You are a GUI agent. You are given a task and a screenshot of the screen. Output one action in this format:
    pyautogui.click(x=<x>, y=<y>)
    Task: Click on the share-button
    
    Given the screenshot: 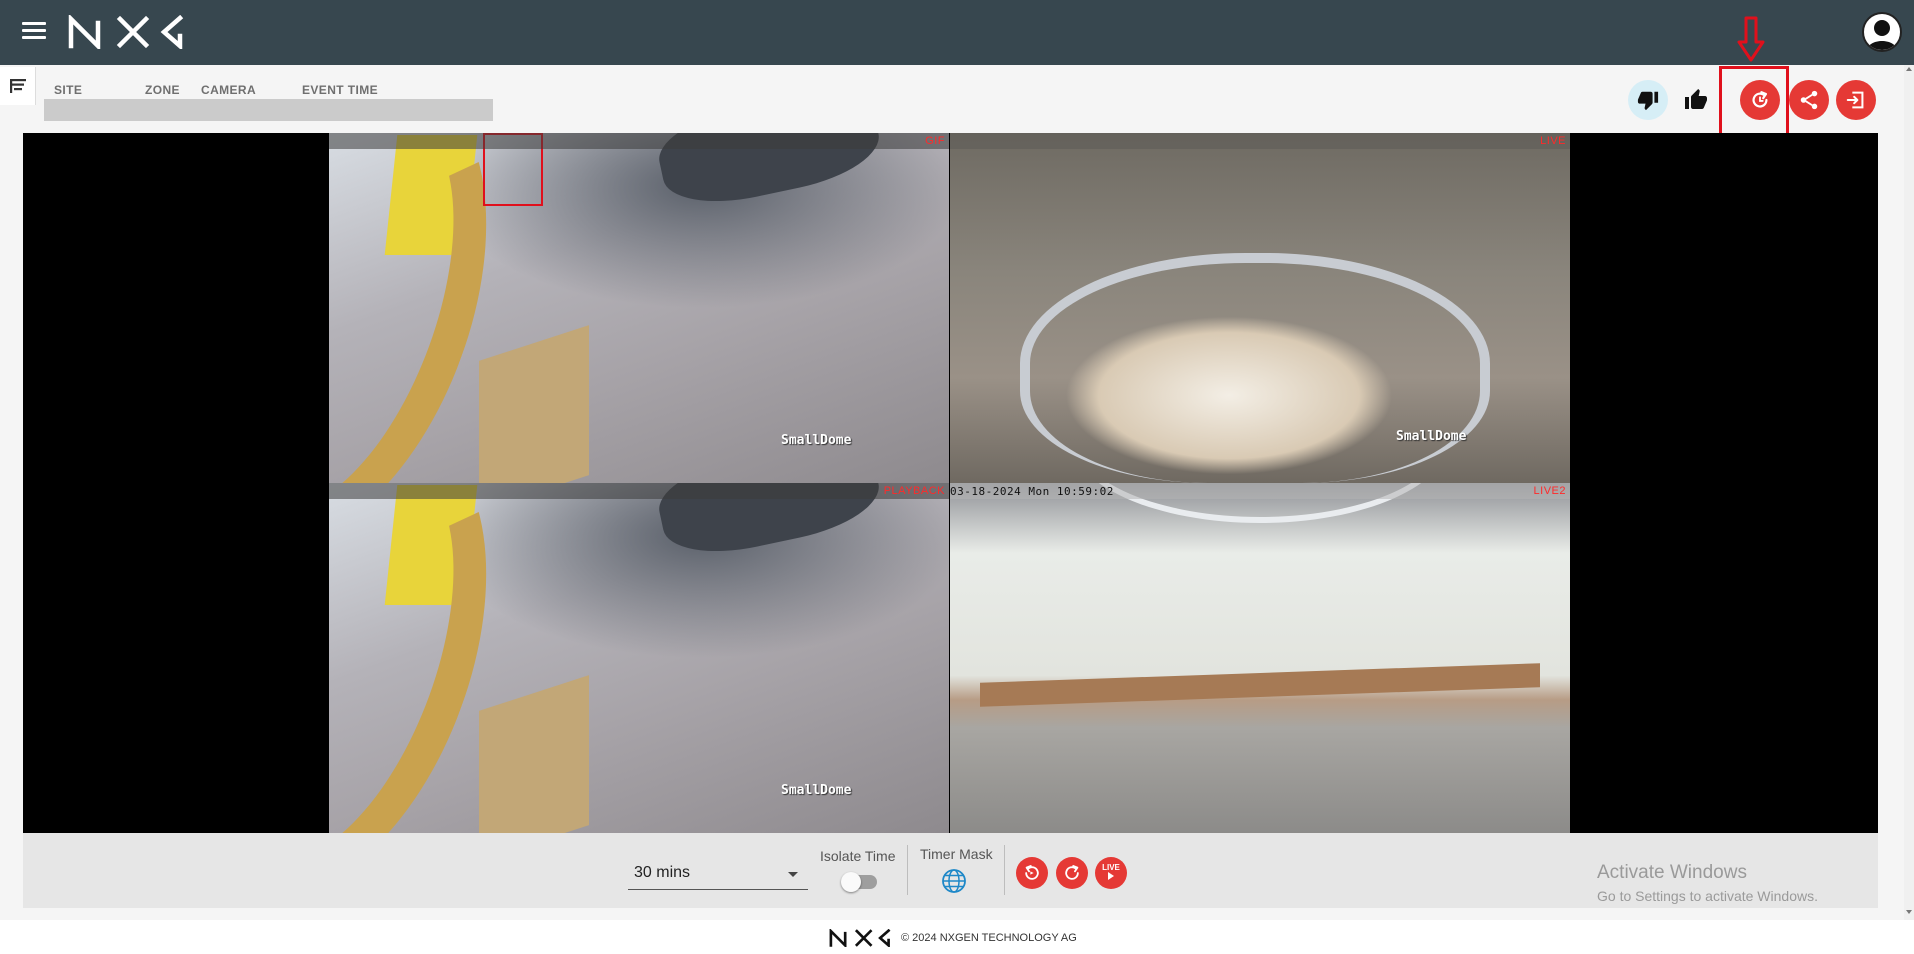 What is the action you would take?
    pyautogui.click(x=1809, y=100)
    